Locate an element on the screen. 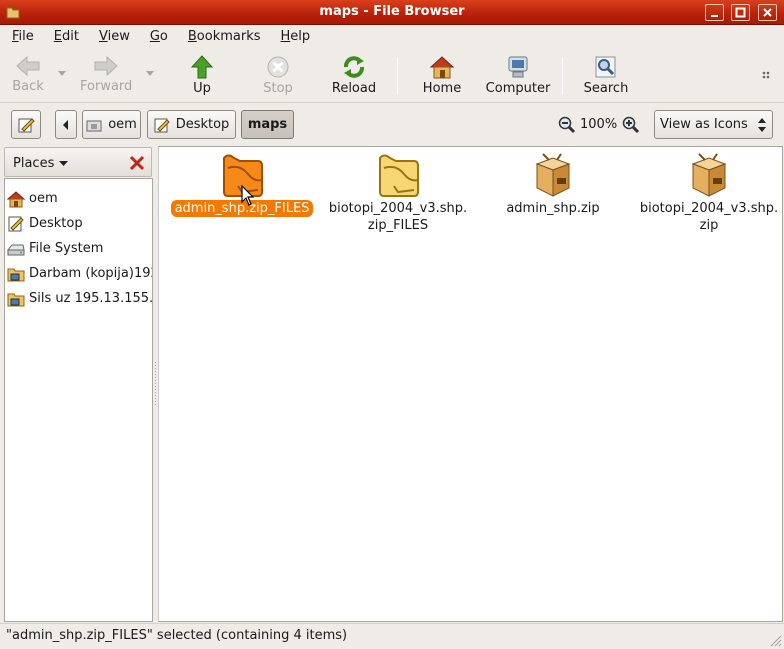 The width and height of the screenshot is (784, 649). computer-icon is located at coordinates (518, 67).